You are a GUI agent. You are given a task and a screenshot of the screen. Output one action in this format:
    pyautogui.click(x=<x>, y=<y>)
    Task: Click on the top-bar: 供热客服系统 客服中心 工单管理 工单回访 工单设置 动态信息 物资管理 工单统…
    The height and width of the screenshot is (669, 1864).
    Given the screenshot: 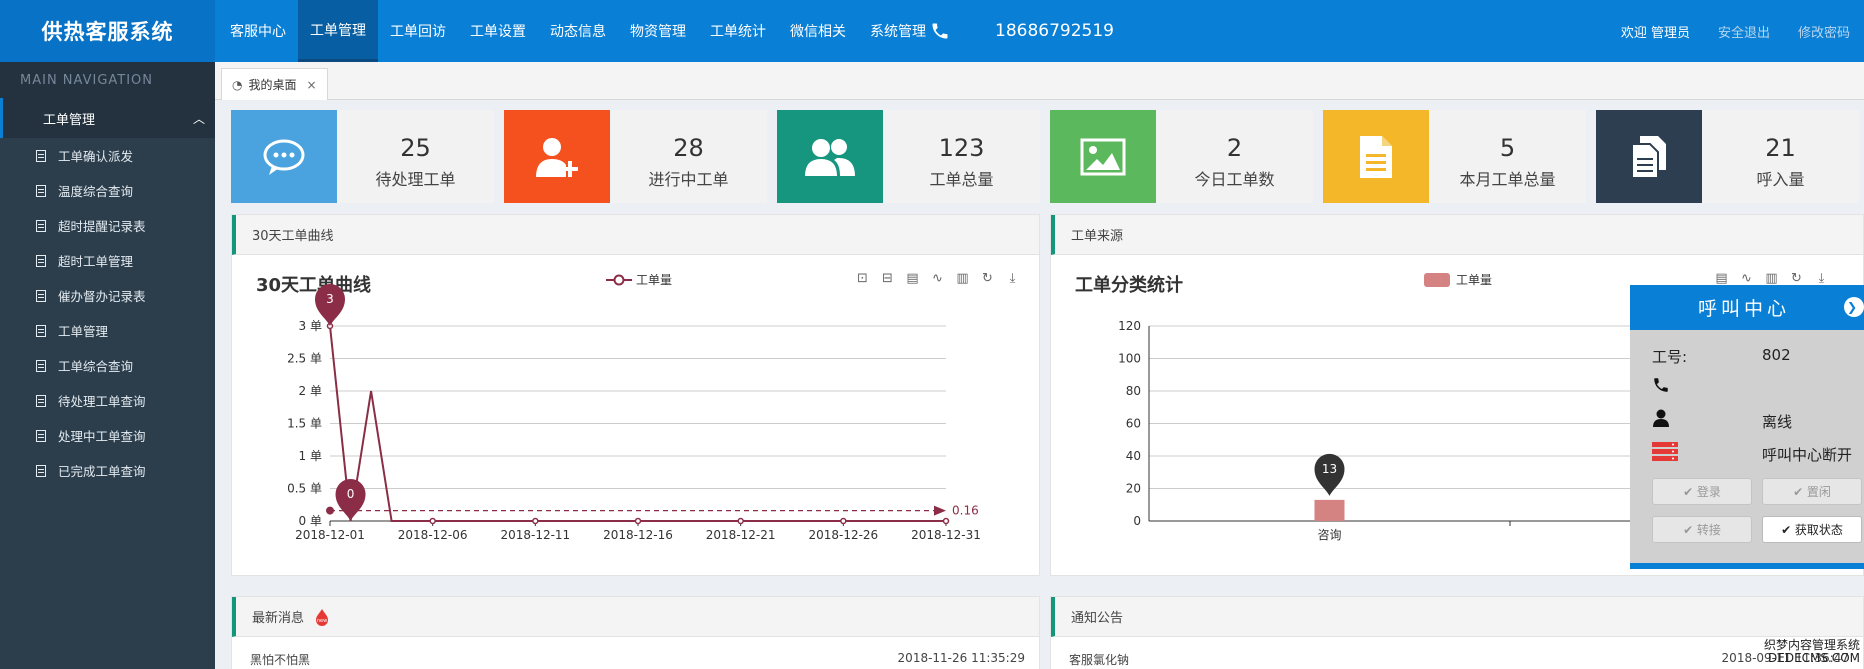 What is the action you would take?
    pyautogui.click(x=932, y=31)
    